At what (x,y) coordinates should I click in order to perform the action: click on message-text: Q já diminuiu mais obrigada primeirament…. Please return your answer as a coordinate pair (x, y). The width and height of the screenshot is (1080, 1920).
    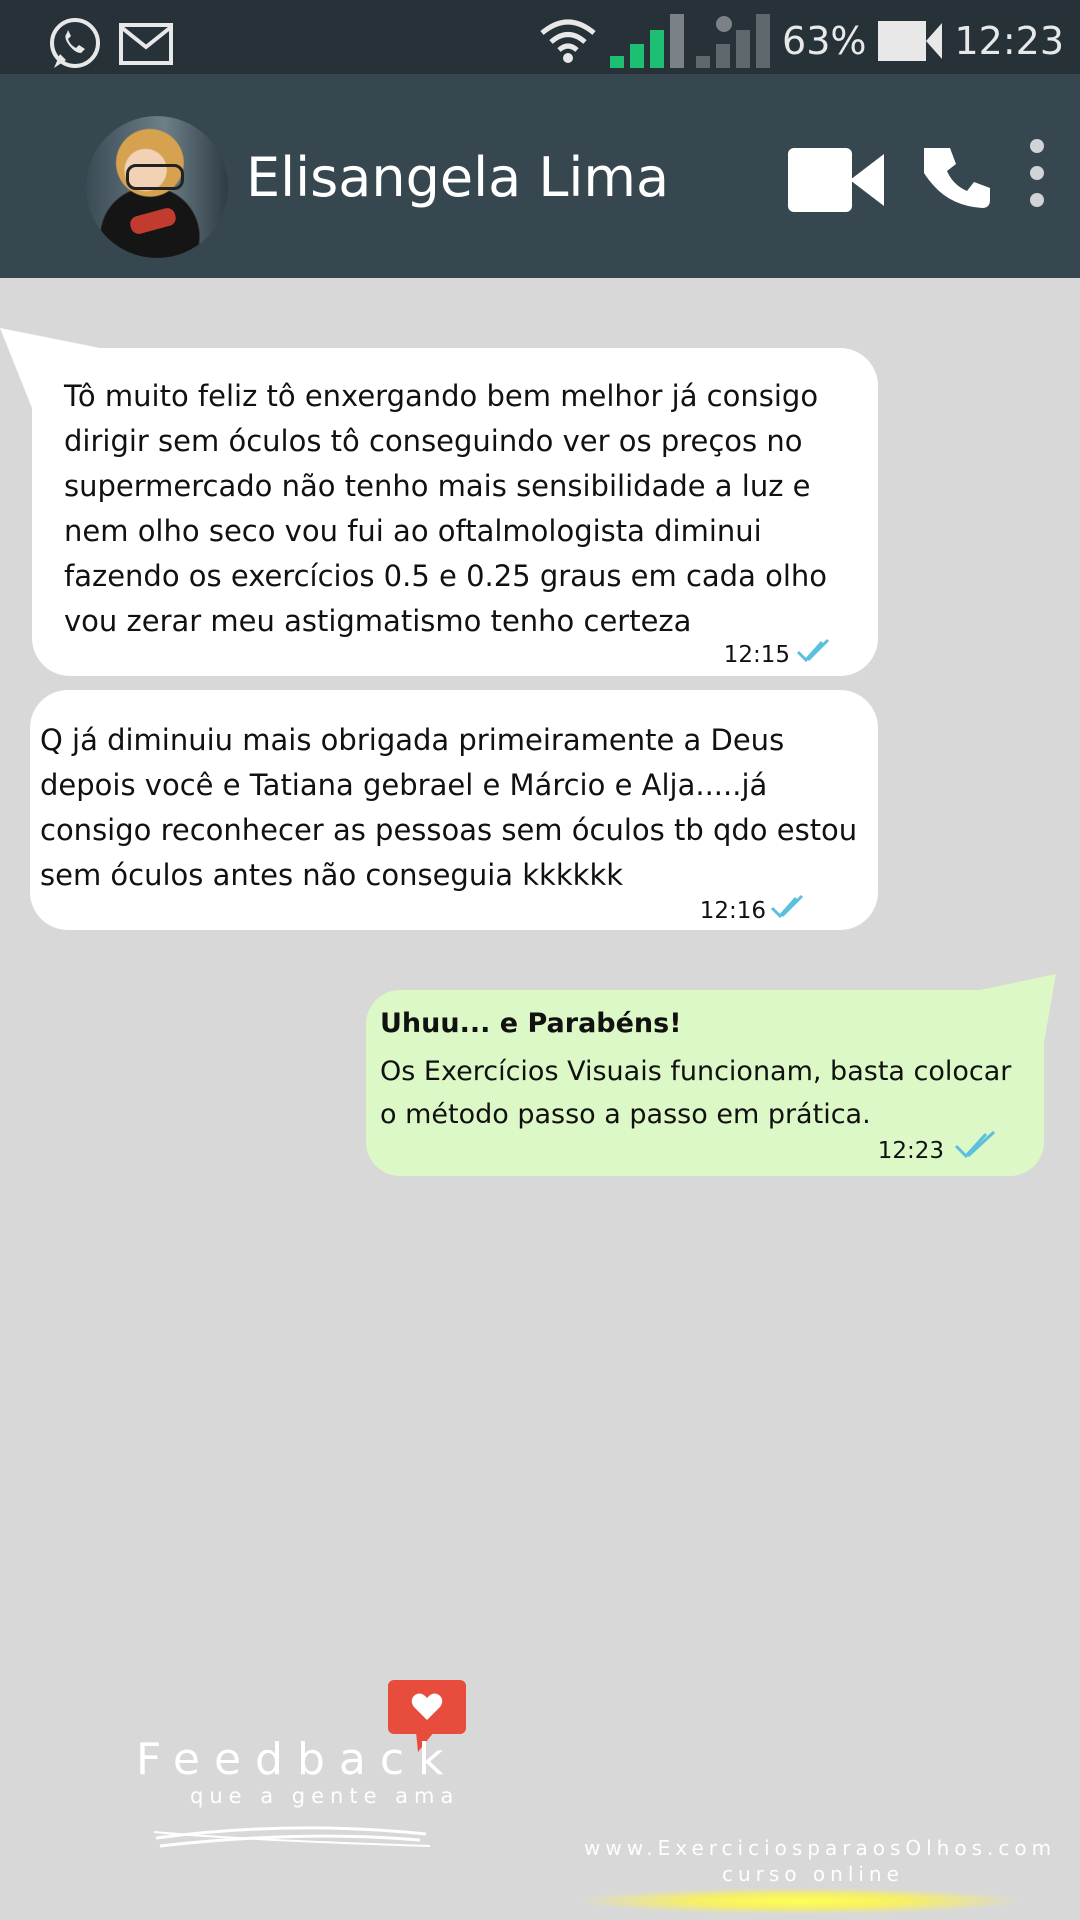
    Looking at the image, I should click on (449, 807).